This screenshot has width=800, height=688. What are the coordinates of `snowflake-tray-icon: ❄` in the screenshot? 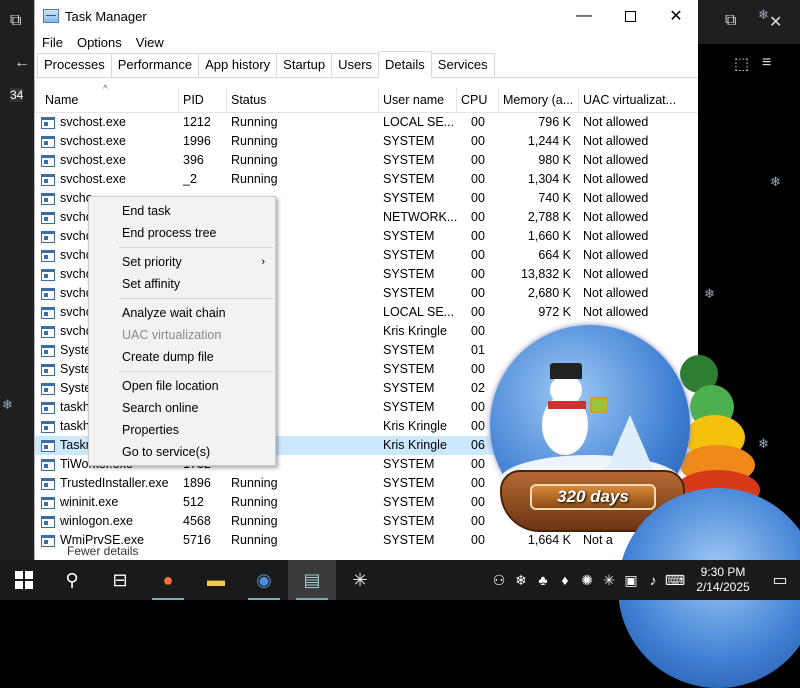 It's located at (521, 580).